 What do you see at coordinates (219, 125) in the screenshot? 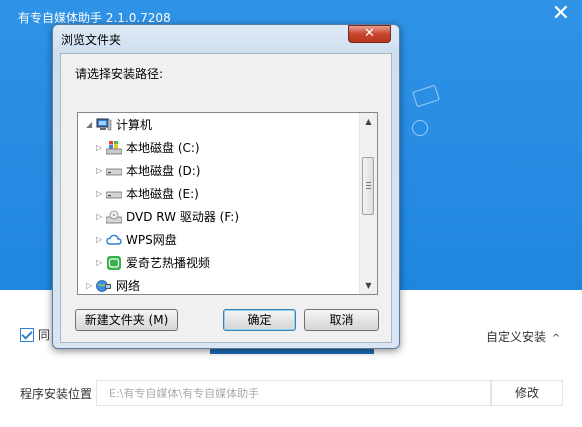
I see `tree-item-computer: ◢ 计算机` at bounding box center [219, 125].